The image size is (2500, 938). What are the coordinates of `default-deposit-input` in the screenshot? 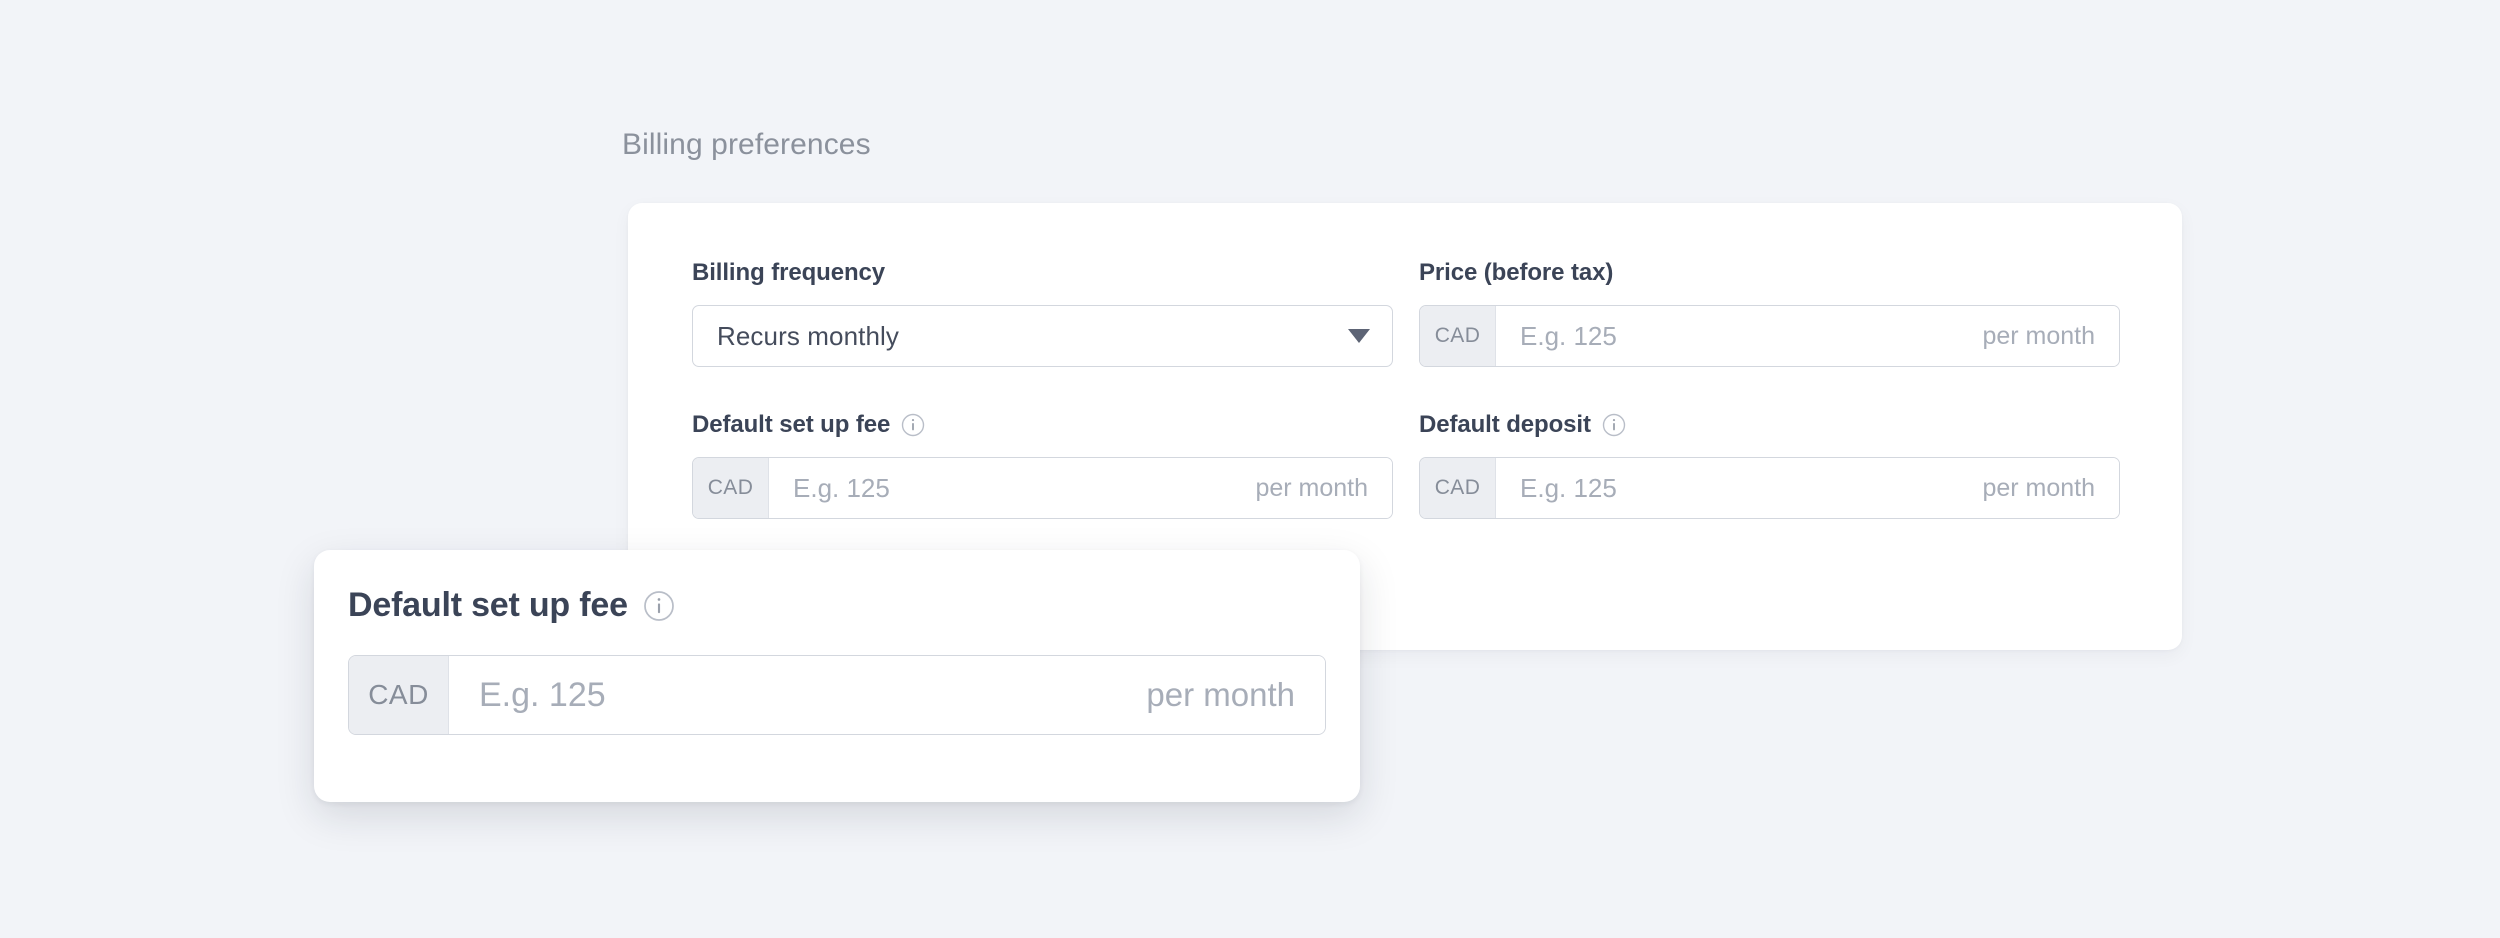 It's located at (1743, 488).